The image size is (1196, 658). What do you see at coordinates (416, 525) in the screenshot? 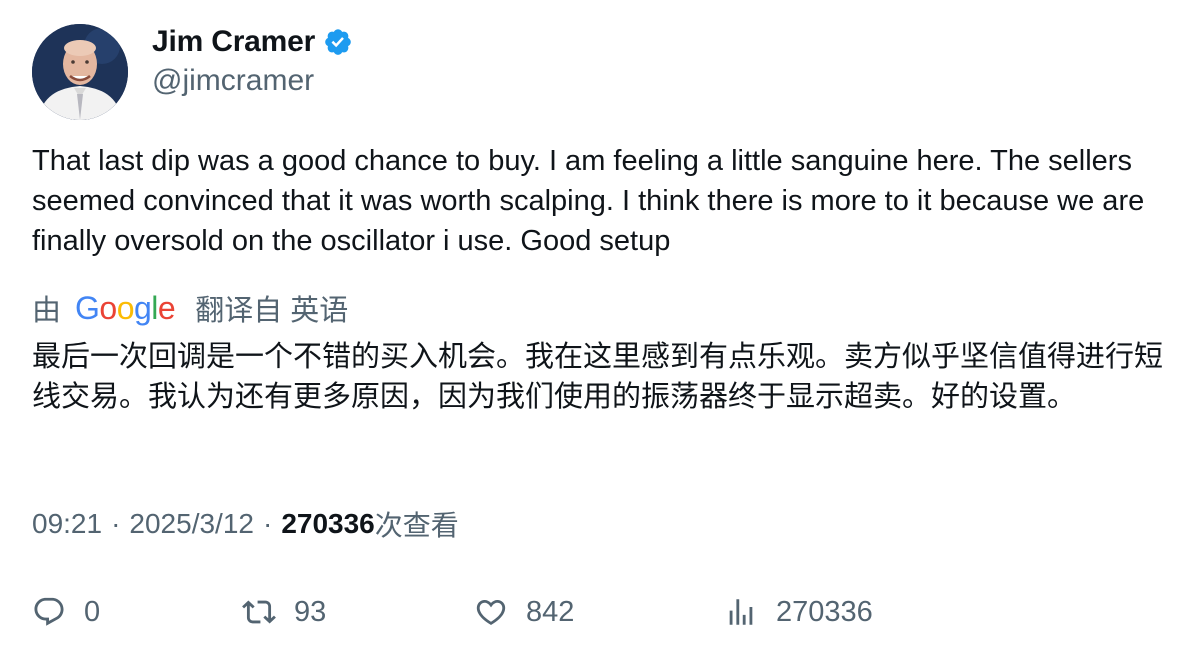
I see `views-label: 次查看` at bounding box center [416, 525].